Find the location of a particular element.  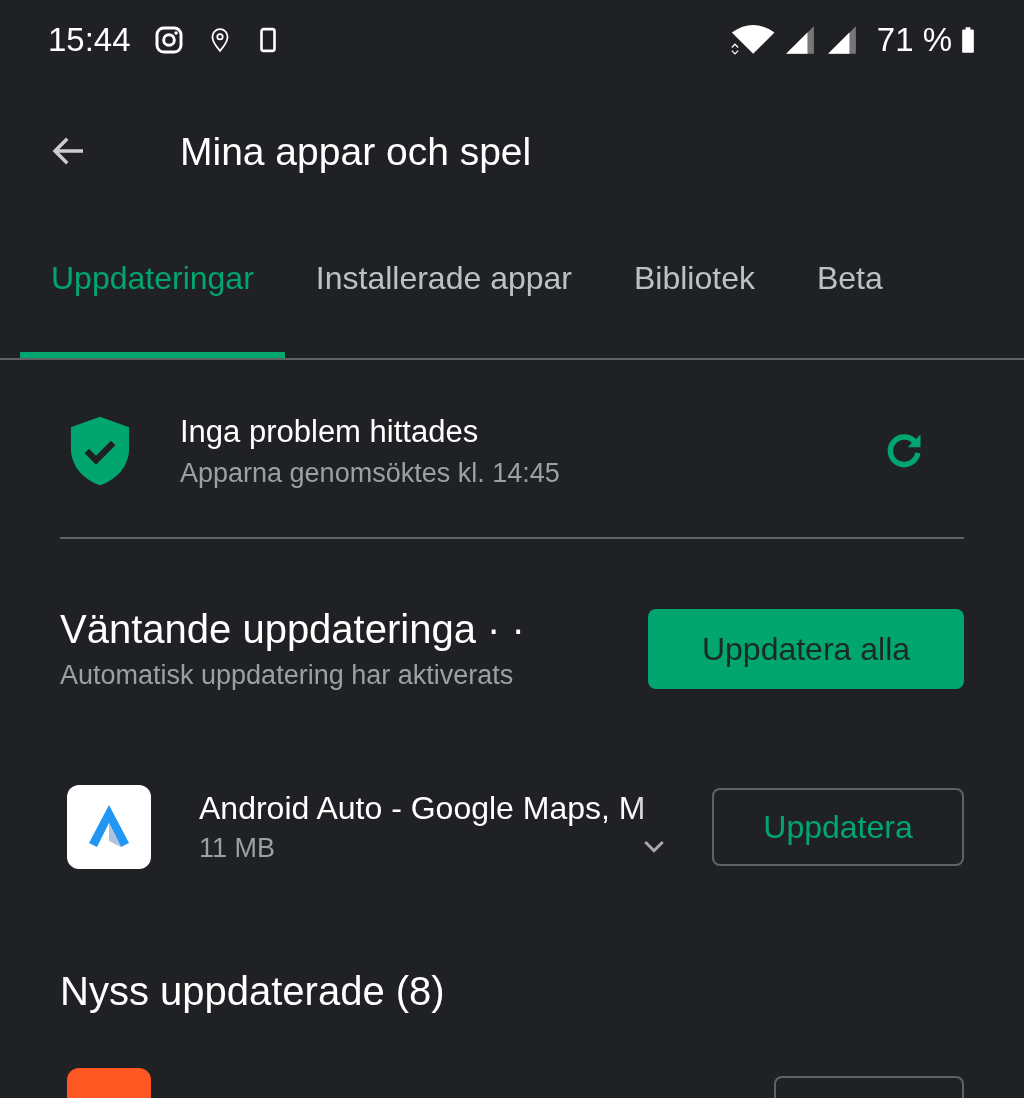

clock: 15:44 is located at coordinates (89, 40).